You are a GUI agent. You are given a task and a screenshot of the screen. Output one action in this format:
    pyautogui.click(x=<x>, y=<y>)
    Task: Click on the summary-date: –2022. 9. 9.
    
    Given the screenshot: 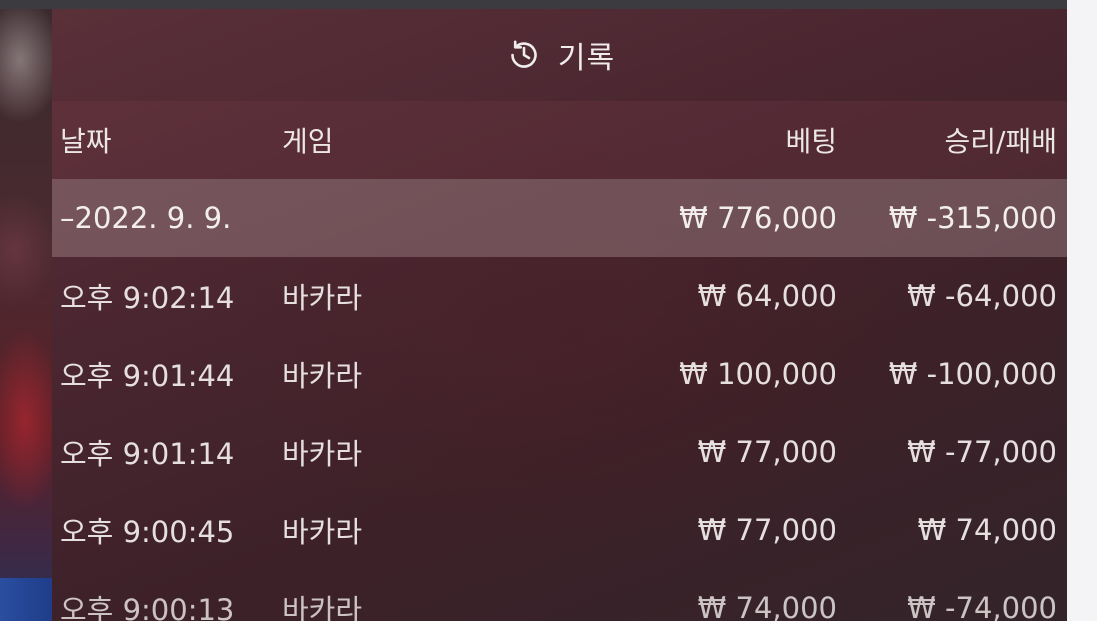 What is the action you would take?
    pyautogui.click(x=146, y=218)
    